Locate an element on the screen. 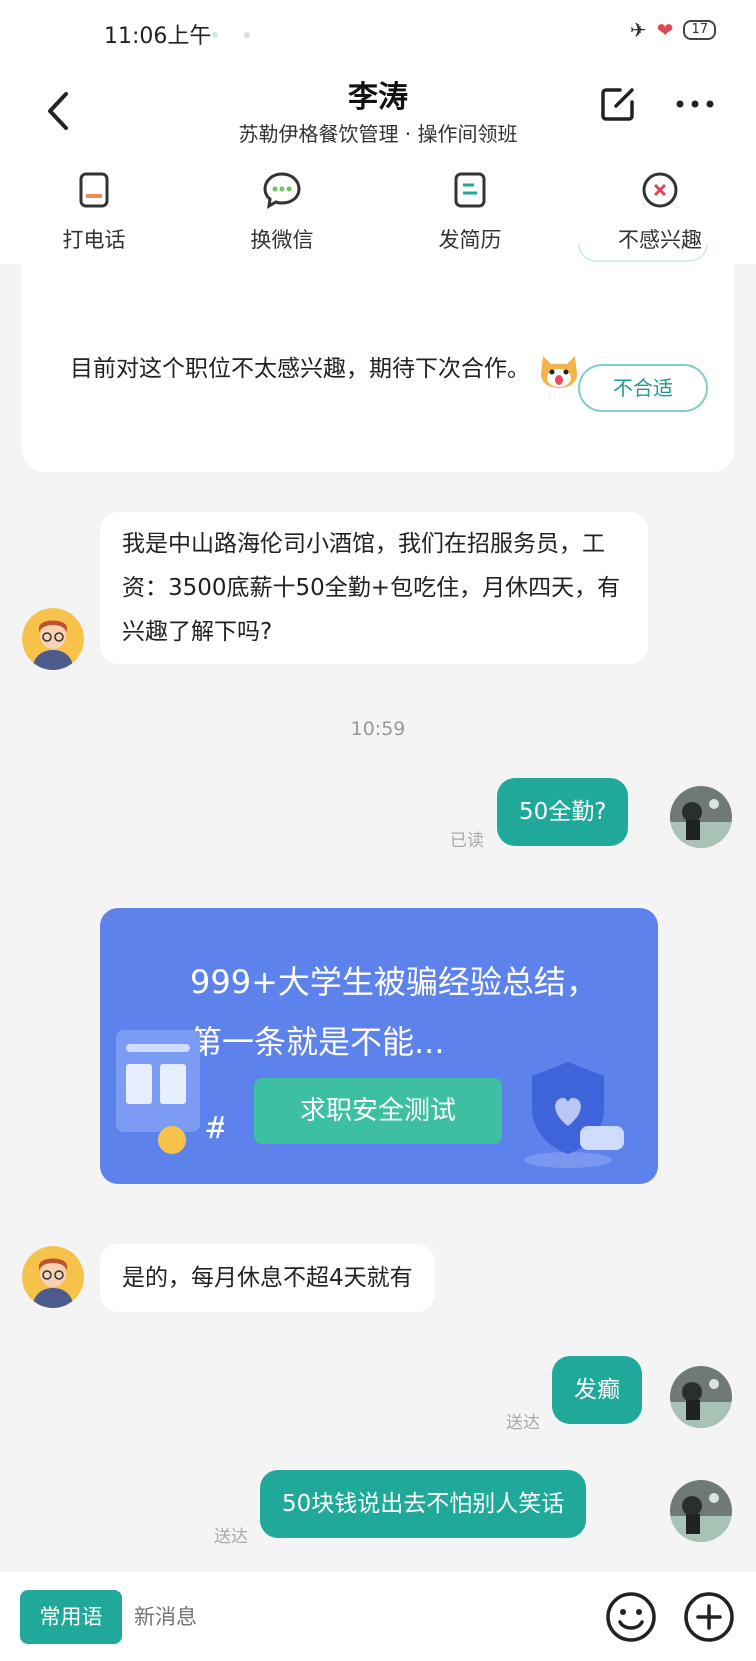  more-options-button is located at coordinates (709, 1617).